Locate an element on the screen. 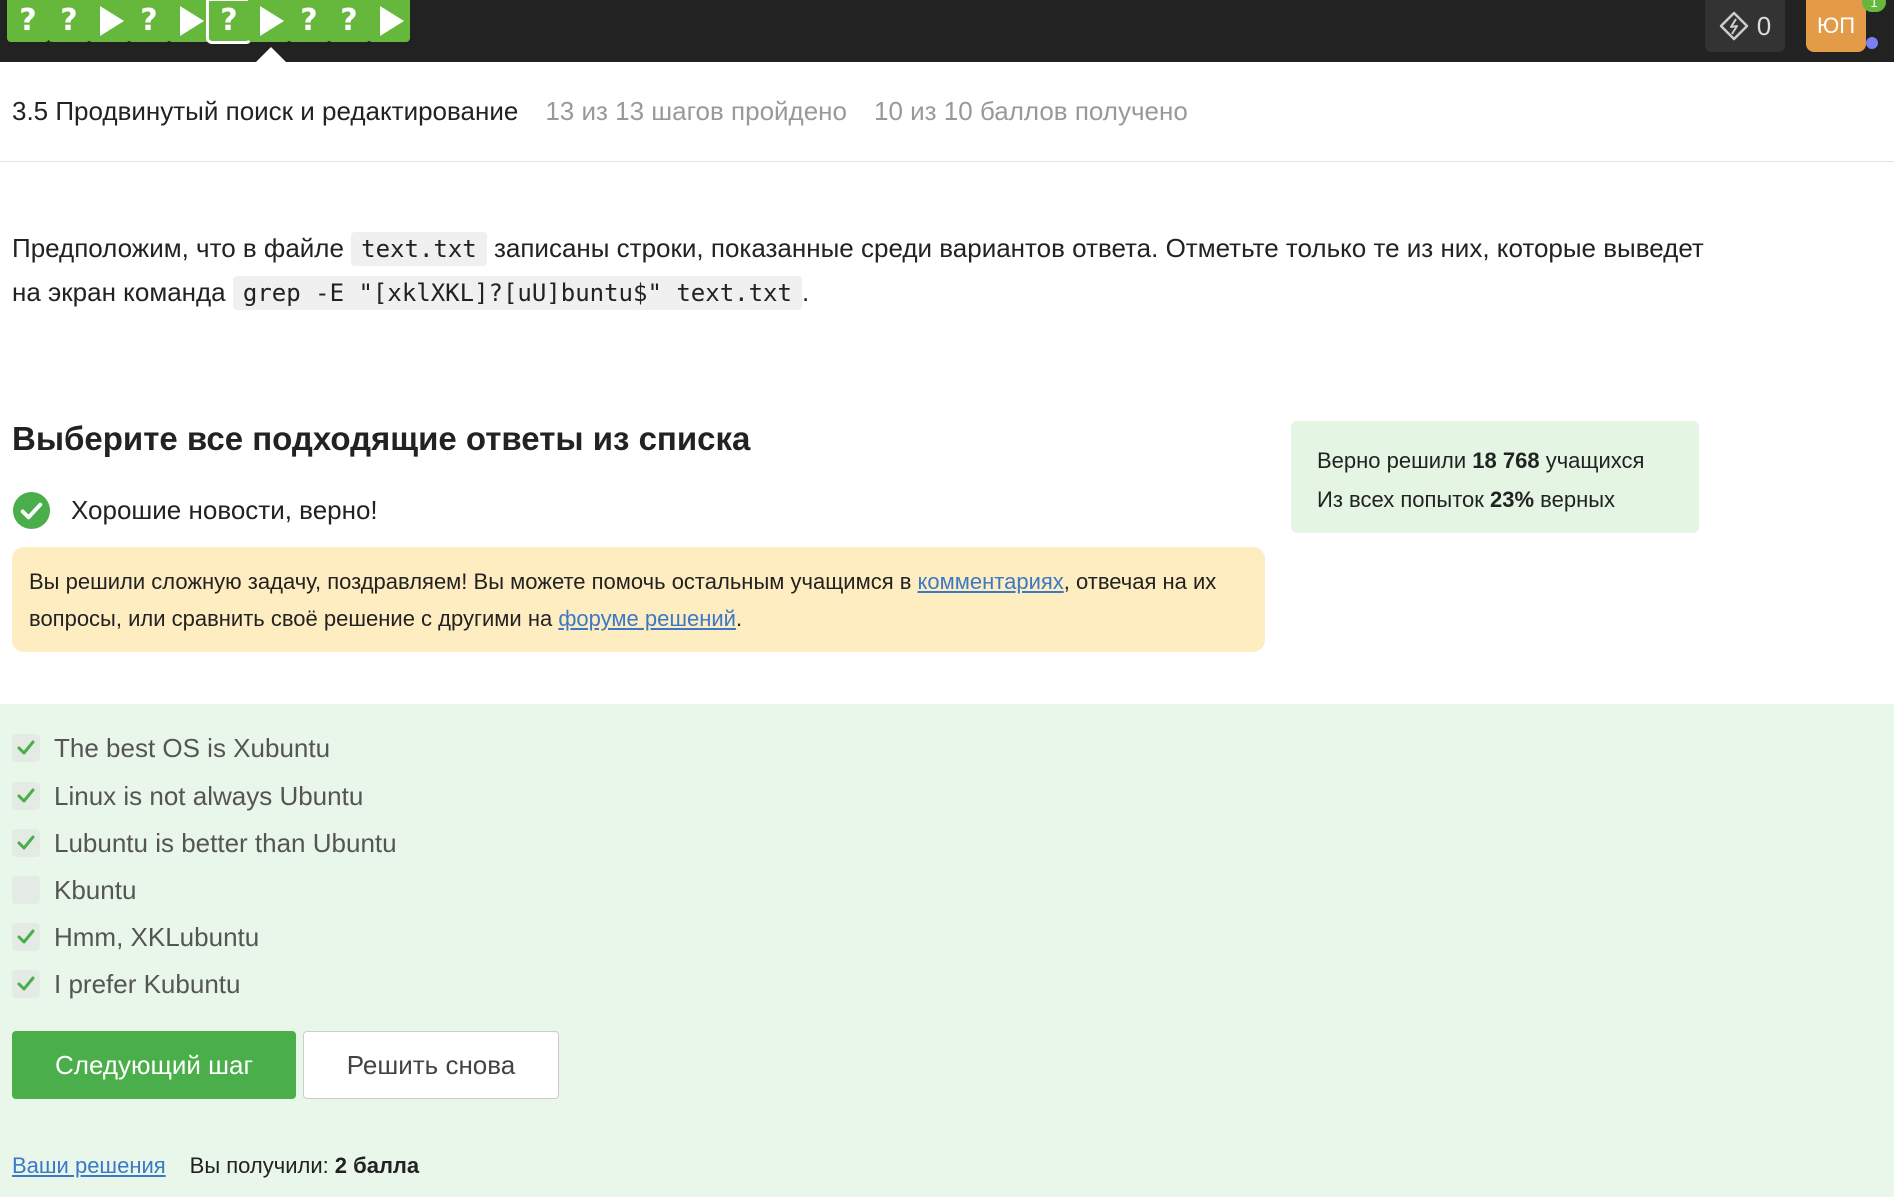  lesson-steps-progress: 13 из 13 шагов пройдено is located at coordinates (696, 111).